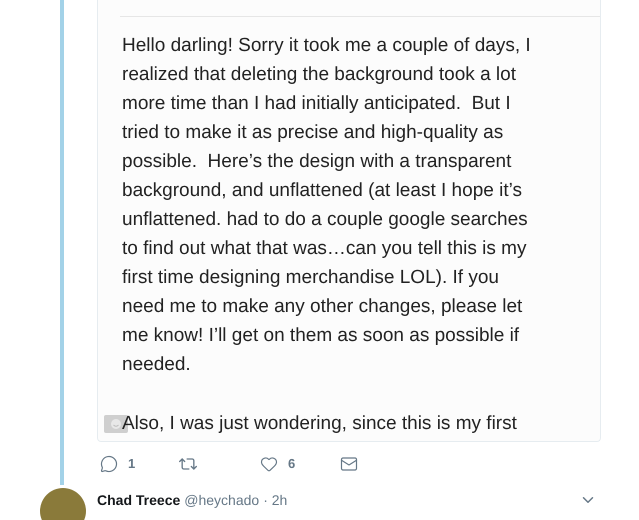  Describe the element at coordinates (349, 463) in the screenshot. I see `envelope-icon` at that location.